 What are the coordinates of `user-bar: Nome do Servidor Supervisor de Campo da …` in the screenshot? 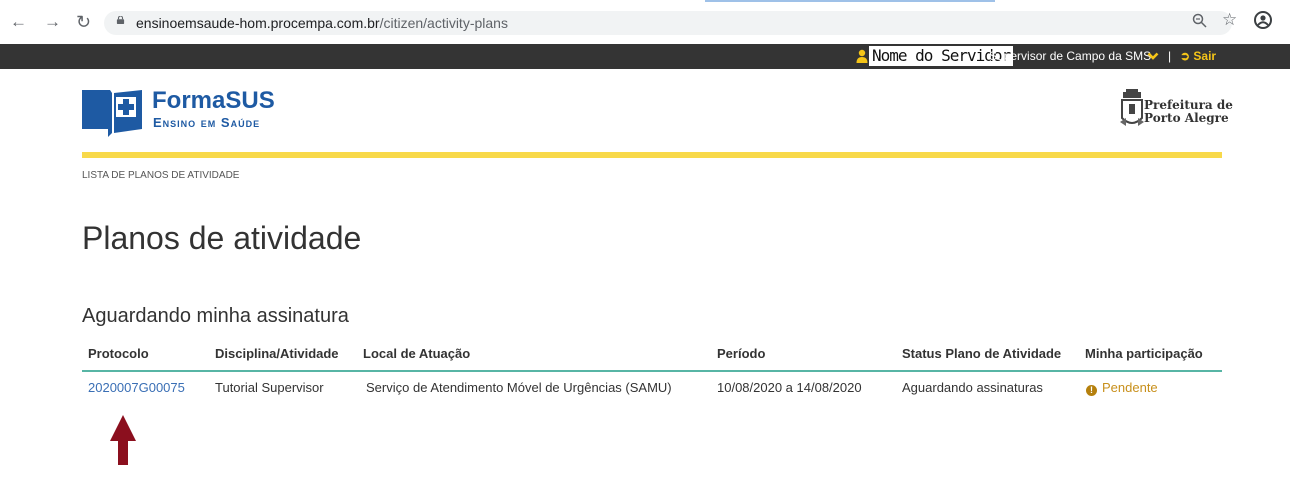 It's located at (645, 56).